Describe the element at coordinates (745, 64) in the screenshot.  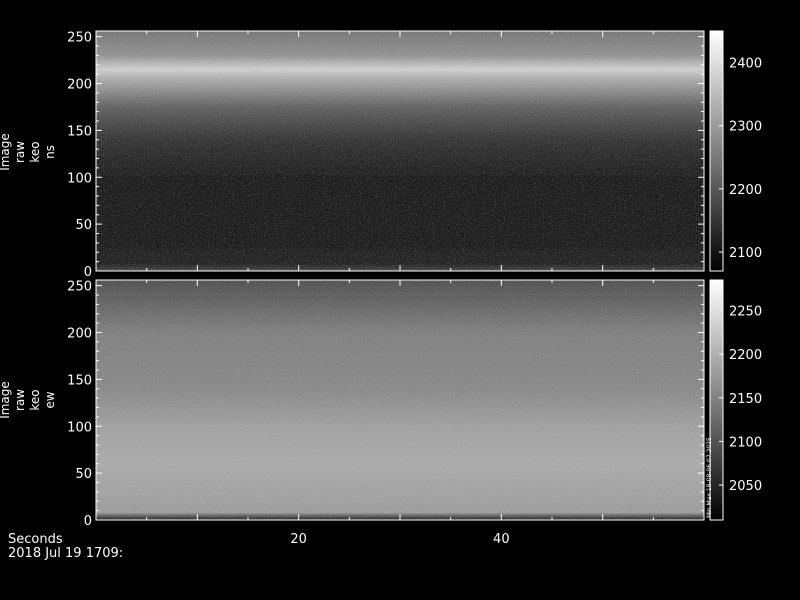
I see `colorbar-tick-label: 2400` at that location.